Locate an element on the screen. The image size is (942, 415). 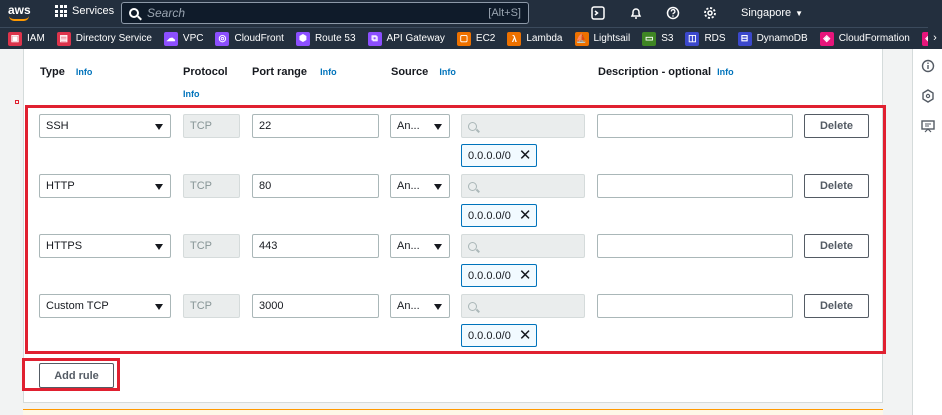
description-info-link: Info is located at coordinates (725, 72).